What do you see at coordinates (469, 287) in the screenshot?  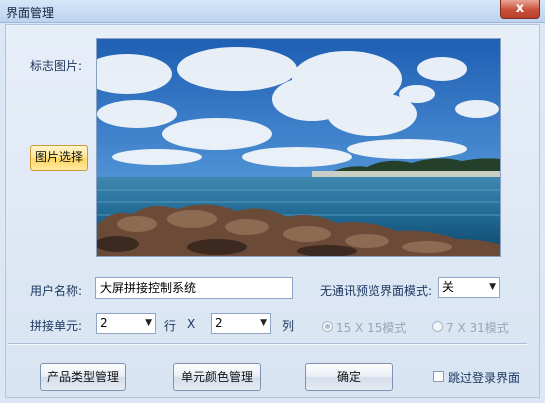 I see `offline-mode-select: 关 ▼` at bounding box center [469, 287].